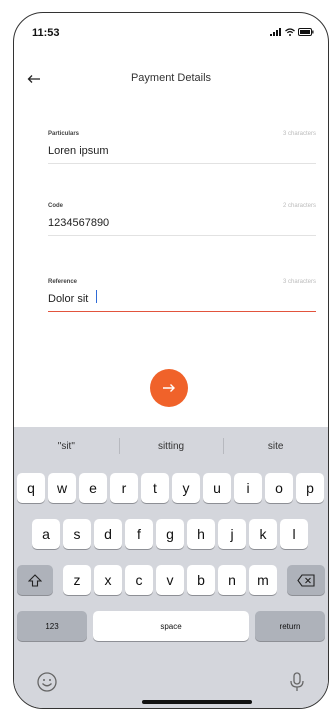 The width and height of the screenshot is (329, 709). What do you see at coordinates (248, 488) in the screenshot?
I see `key-i: i` at bounding box center [248, 488].